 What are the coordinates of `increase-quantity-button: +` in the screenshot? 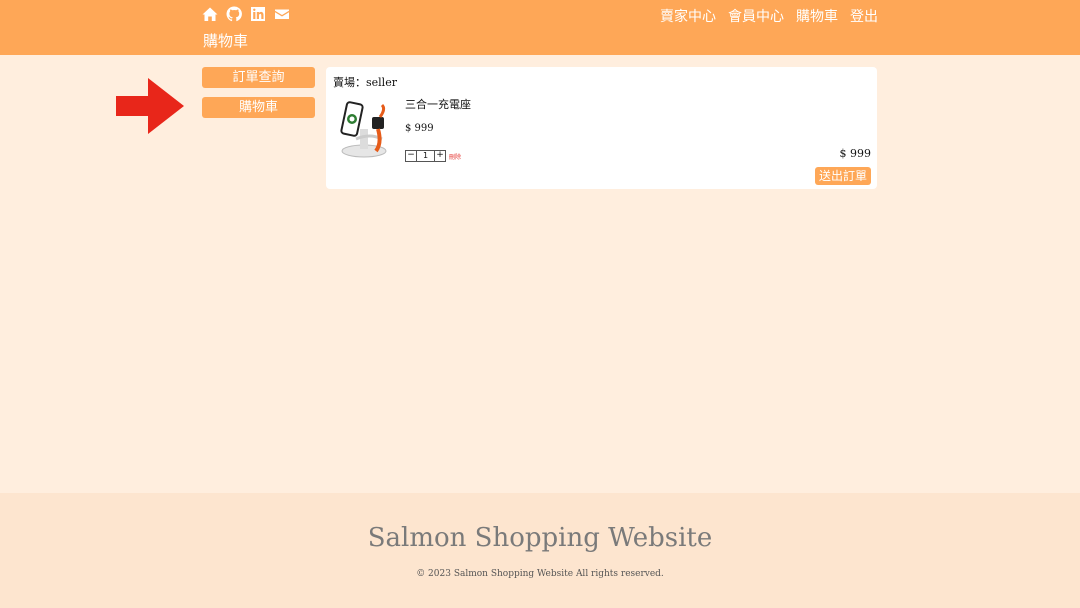 It's located at (440, 156).